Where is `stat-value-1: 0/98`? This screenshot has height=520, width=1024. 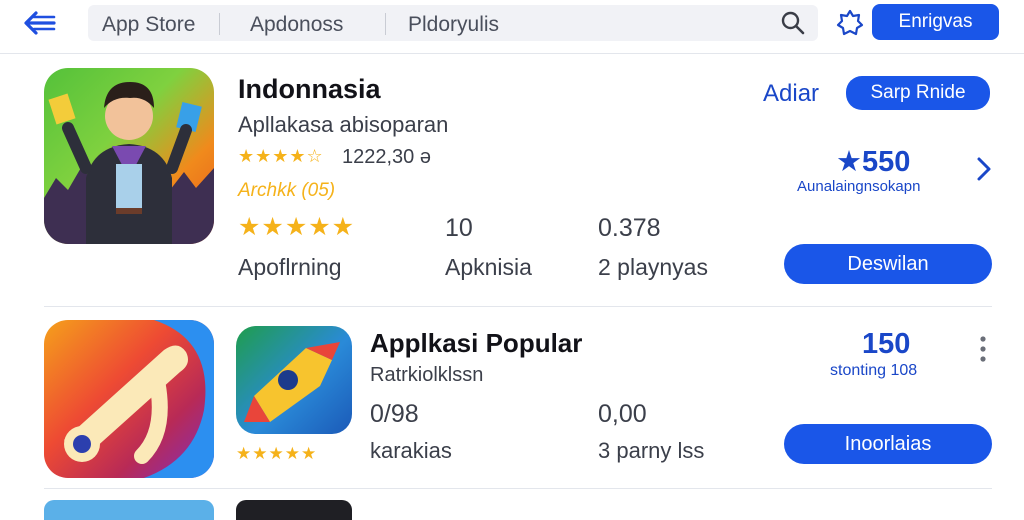 stat-value-1: 0/98 is located at coordinates (394, 414).